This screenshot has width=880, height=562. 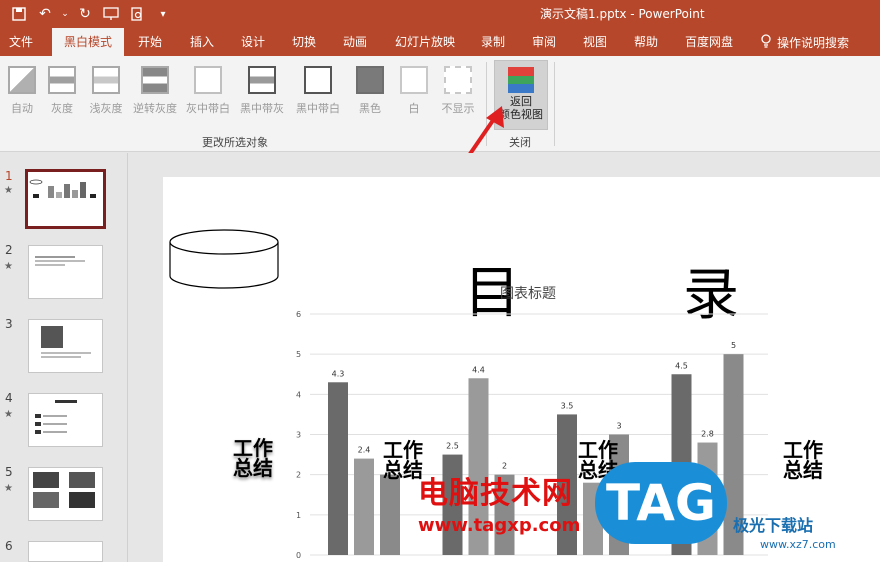 I want to click on slide-thumbnail-pane: 1 ★ 2 ★ 3 4 ★ 5 ★ 6, so click(x=63, y=357).